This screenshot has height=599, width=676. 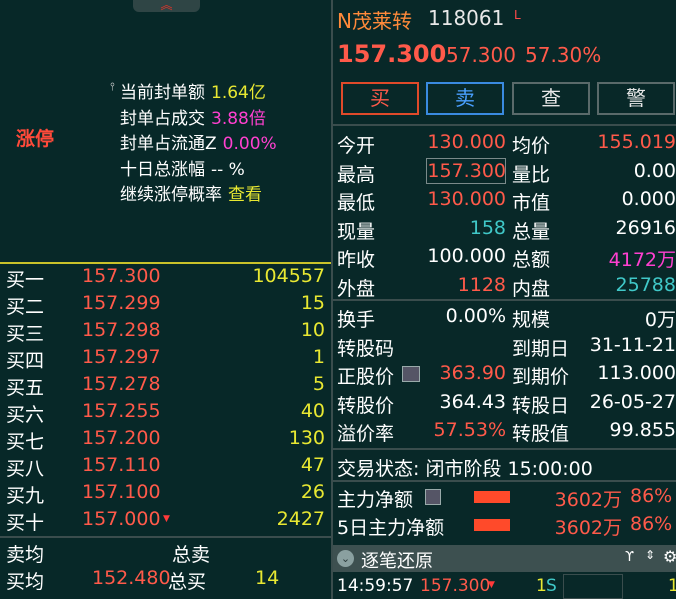 What do you see at coordinates (465, 98) in the screenshot?
I see `sell-button: 卖` at bounding box center [465, 98].